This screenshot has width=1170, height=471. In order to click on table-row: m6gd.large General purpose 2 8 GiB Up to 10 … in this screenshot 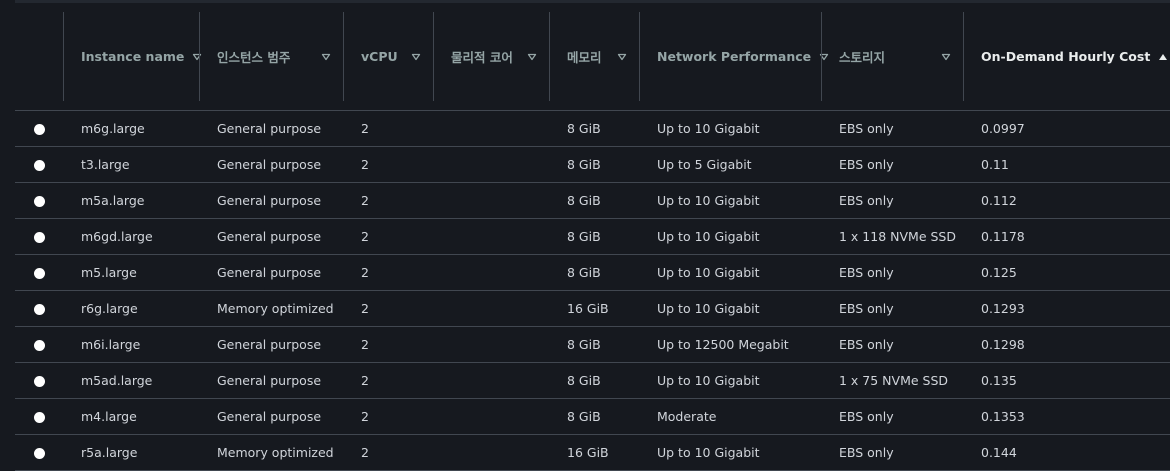, I will do `click(592, 236)`.